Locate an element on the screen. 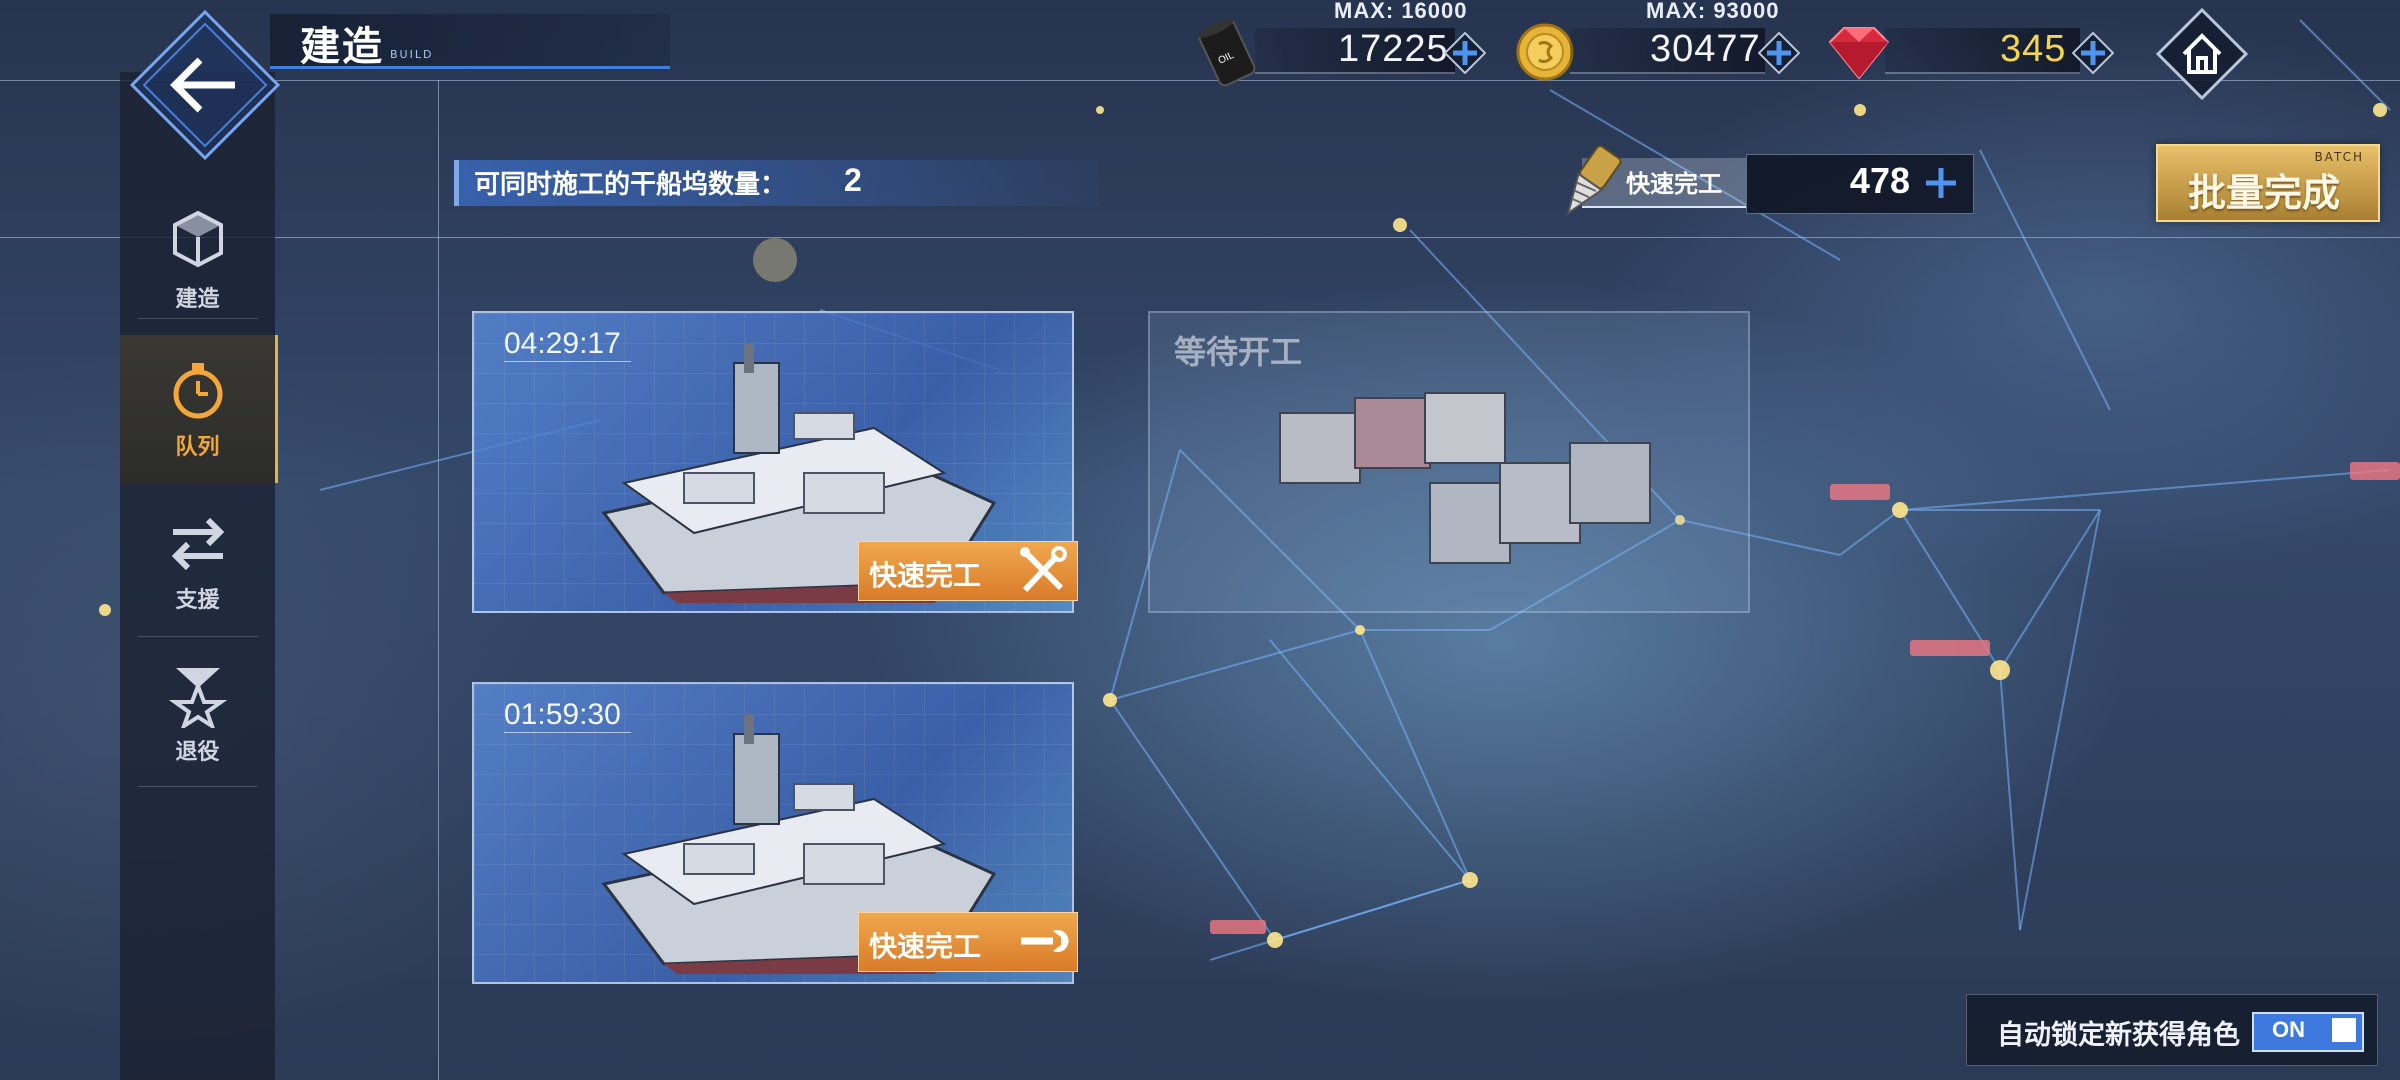  coin-max: MAX: 93000 is located at coordinates (1713, 11).